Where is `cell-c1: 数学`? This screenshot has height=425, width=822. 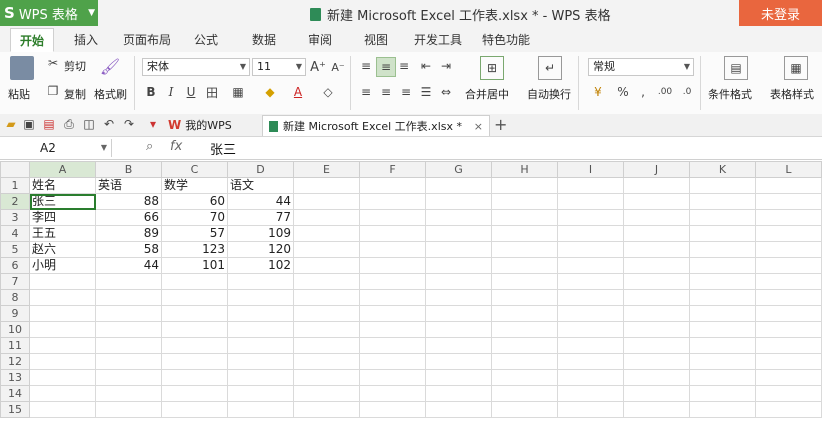 cell-c1: 数学 is located at coordinates (194, 185).